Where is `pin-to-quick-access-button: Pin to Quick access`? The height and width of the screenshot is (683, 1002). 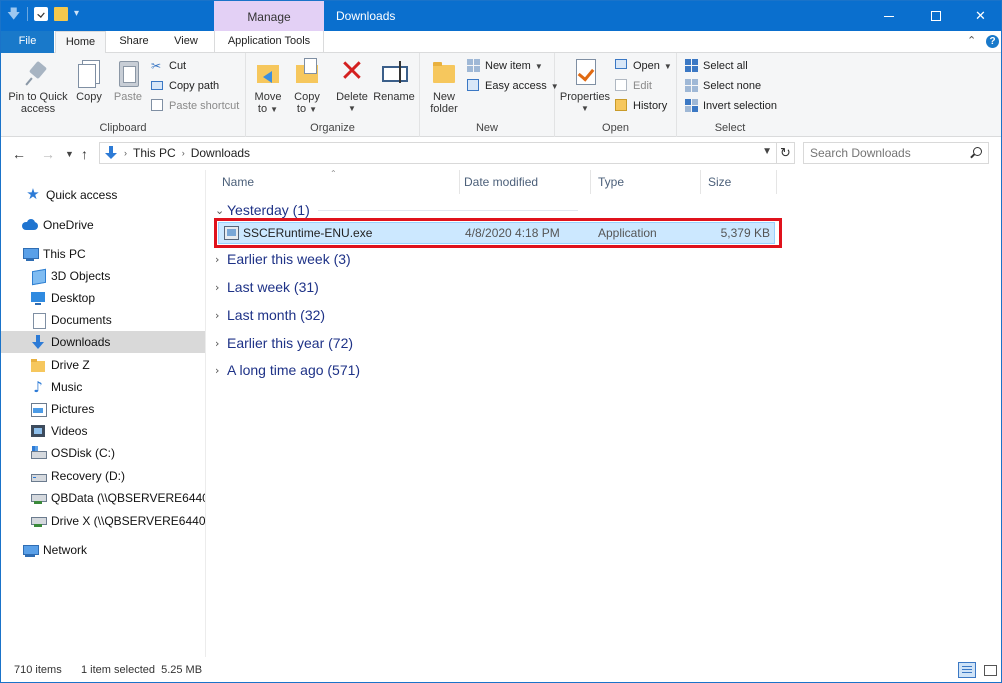
pin-to-quick-access-button: Pin to Quick access is located at coordinates (38, 86).